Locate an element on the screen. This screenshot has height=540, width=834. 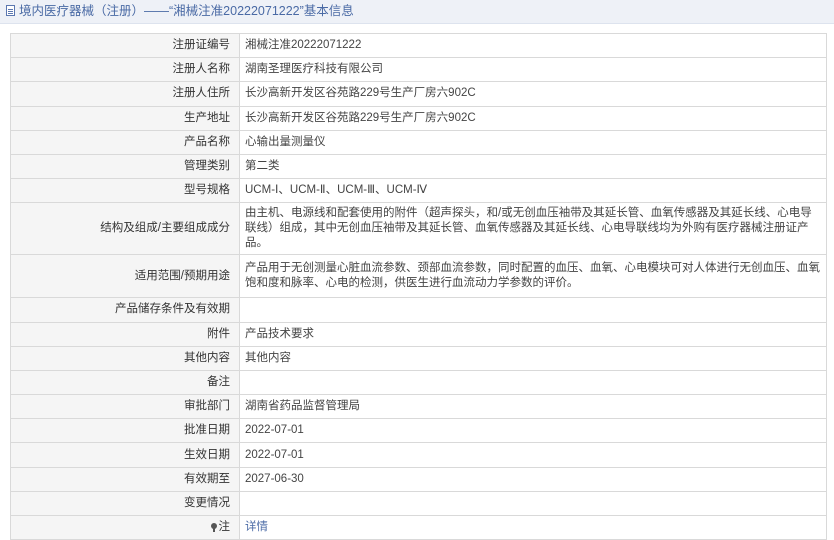
note-label: 注 is located at coordinates (224, 527).